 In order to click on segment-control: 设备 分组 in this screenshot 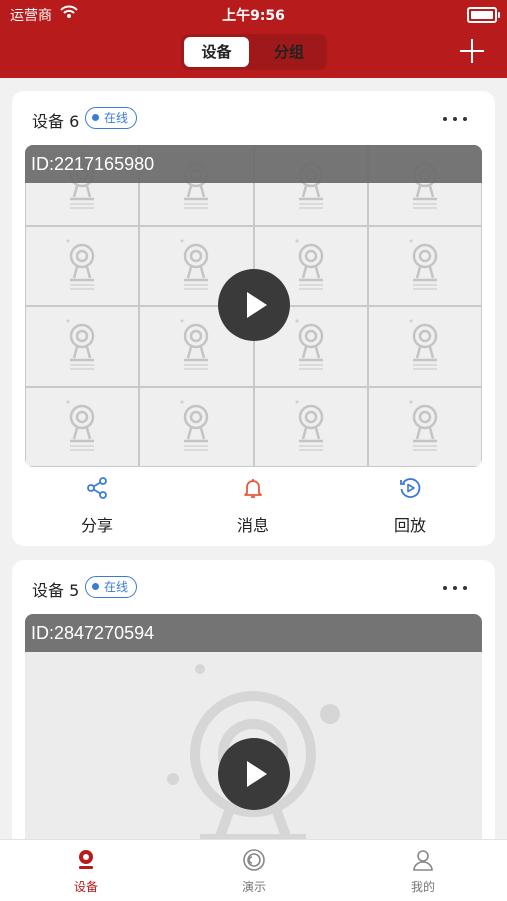, I will do `click(254, 52)`.